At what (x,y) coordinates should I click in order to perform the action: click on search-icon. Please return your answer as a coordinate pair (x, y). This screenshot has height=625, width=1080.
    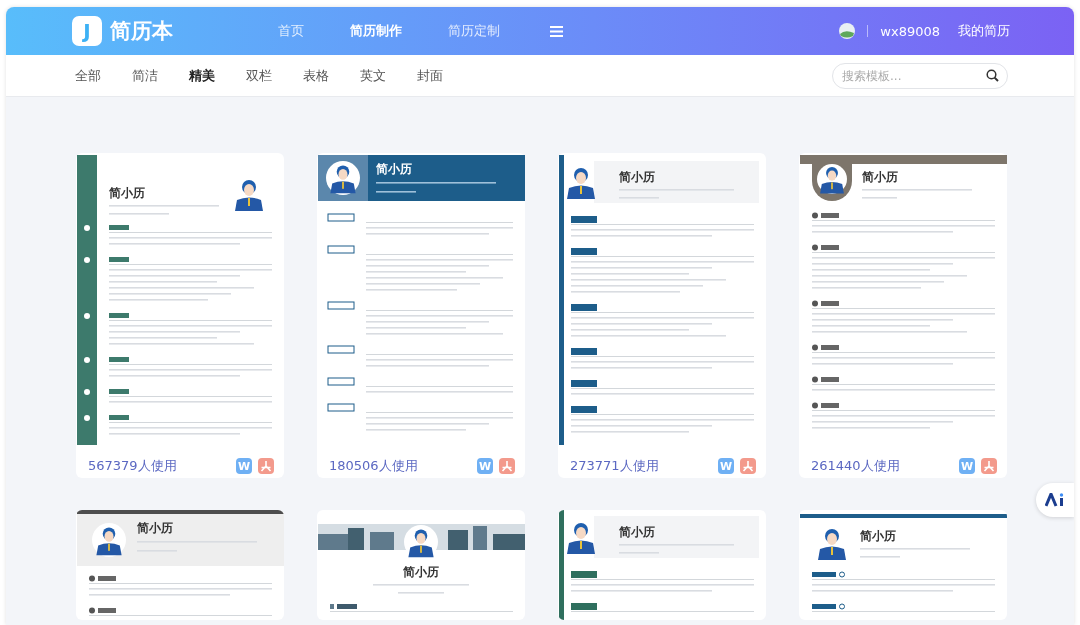
    Looking at the image, I should click on (992, 75).